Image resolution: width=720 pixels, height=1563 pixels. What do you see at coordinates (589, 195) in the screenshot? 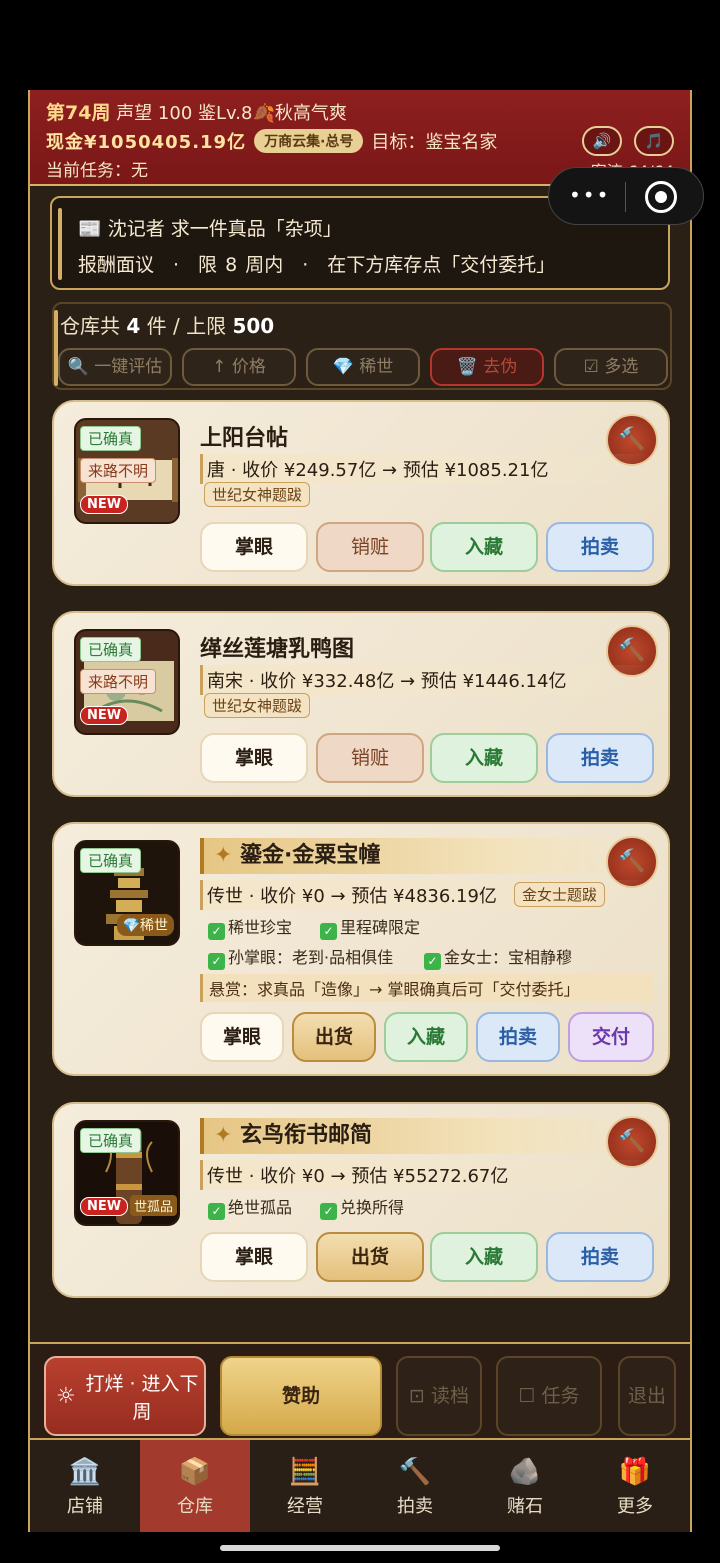
I see `more-options-icon: •••` at bounding box center [589, 195].